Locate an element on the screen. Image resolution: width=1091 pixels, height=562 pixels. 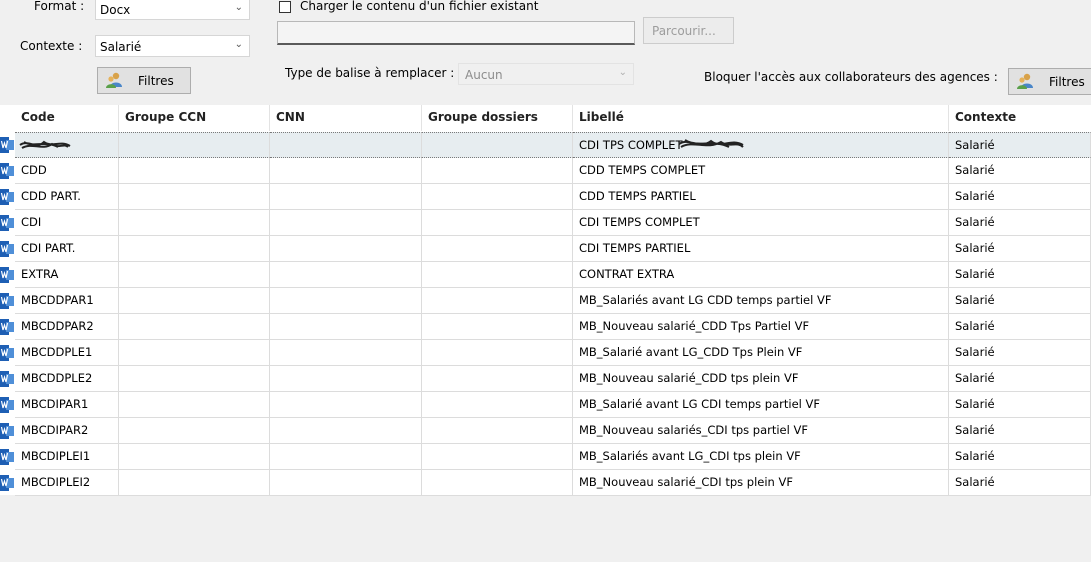
table-row: CDI CDI TEMPS COMPLET Salarié is located at coordinates (545, 223).